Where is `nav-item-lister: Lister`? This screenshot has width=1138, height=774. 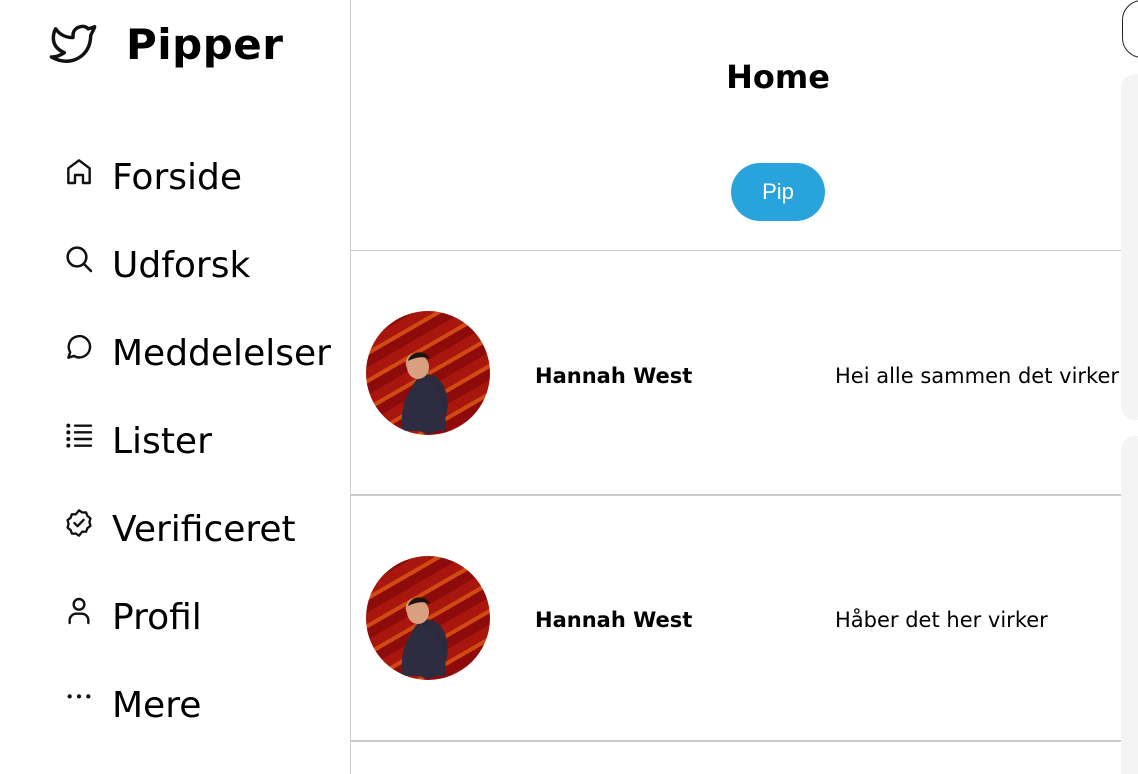 nav-item-lister: Lister is located at coordinates (202, 442).